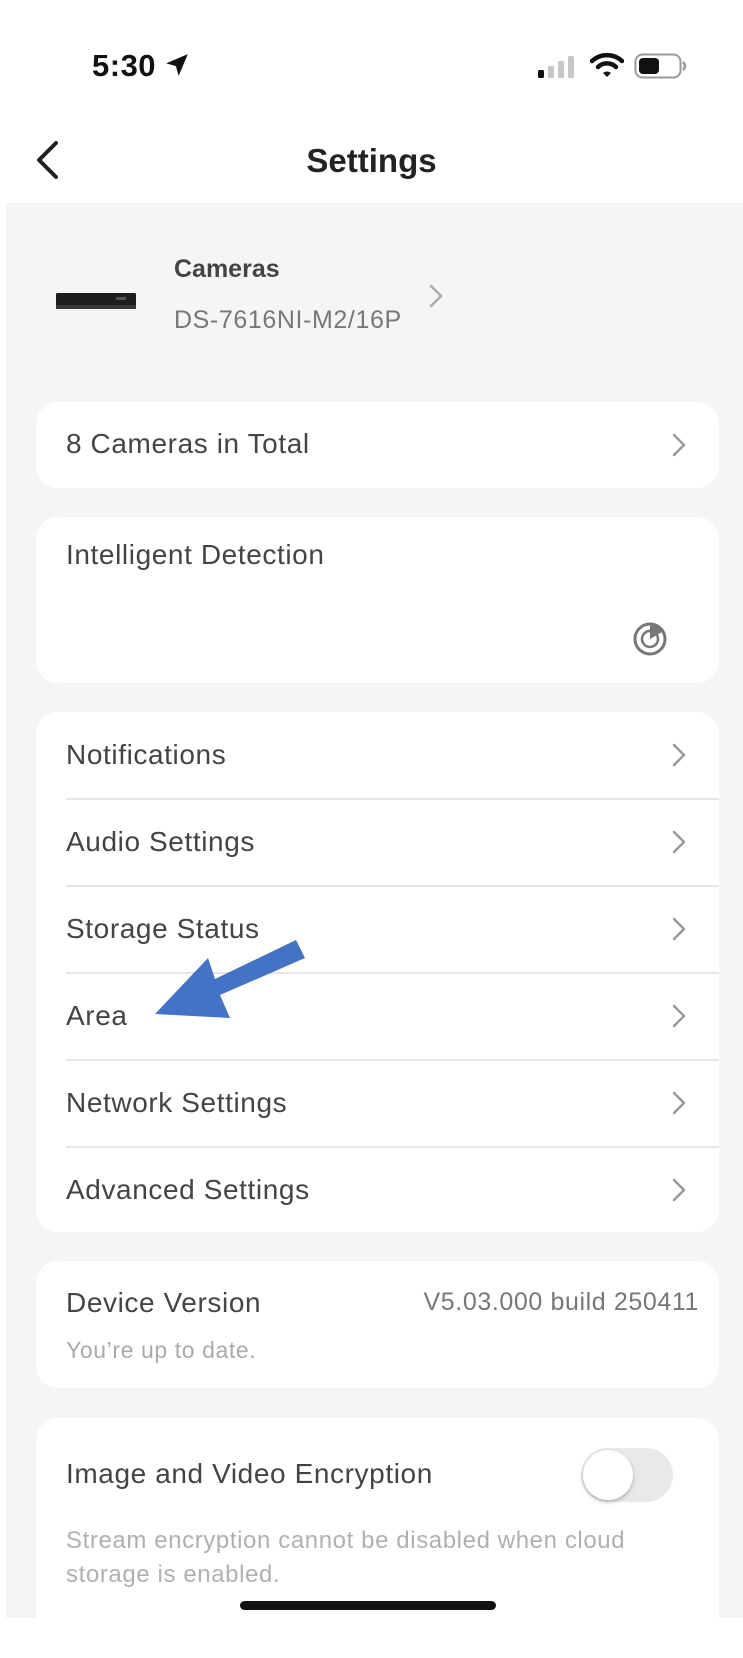 The image size is (743, 1658). Describe the element at coordinates (556, 67) in the screenshot. I see `signal-icon` at that location.